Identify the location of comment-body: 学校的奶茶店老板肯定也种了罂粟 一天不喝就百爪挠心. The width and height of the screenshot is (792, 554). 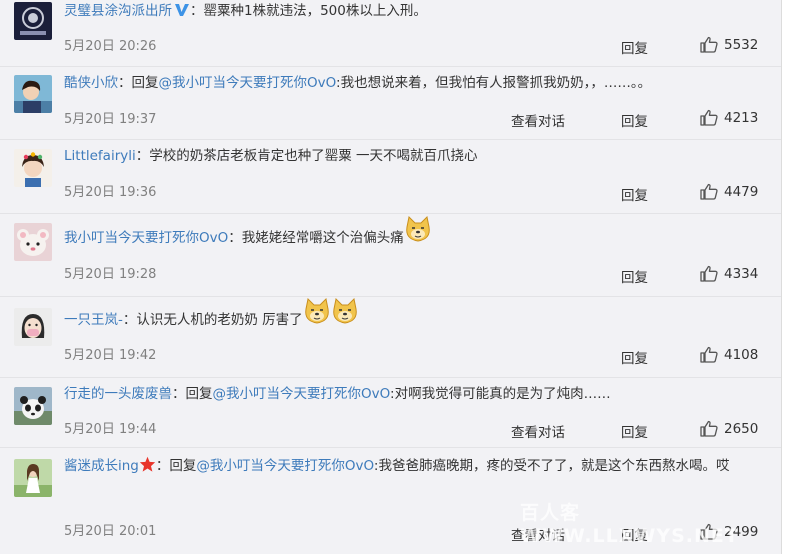
(313, 156).